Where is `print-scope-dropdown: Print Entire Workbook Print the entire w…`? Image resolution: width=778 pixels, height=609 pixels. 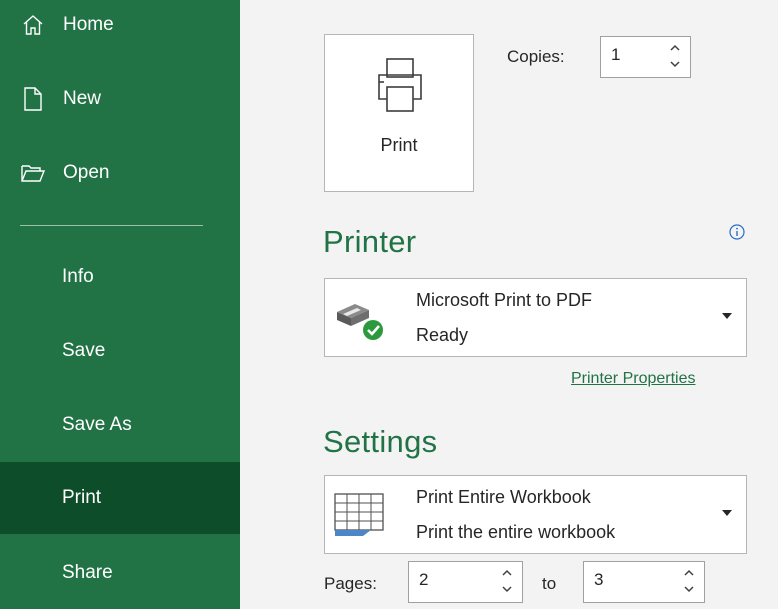
print-scope-dropdown: Print Entire Workbook Print the entire w… is located at coordinates (535, 514).